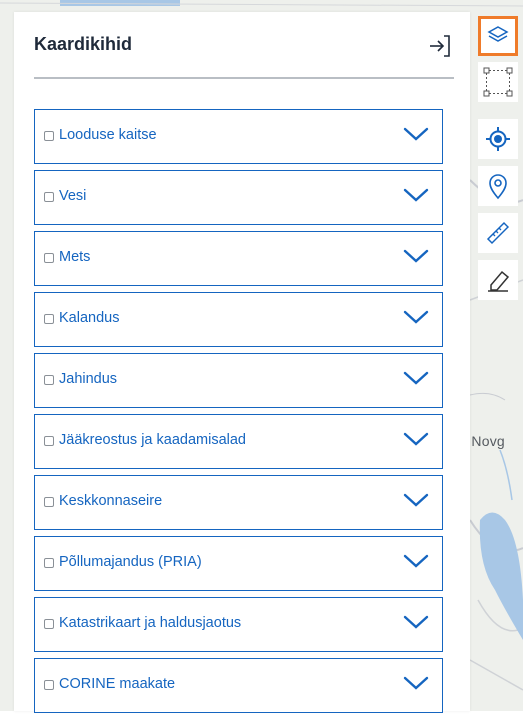  Describe the element at coordinates (117, 684) in the screenshot. I see `layer-label: CORINE maakate` at that location.